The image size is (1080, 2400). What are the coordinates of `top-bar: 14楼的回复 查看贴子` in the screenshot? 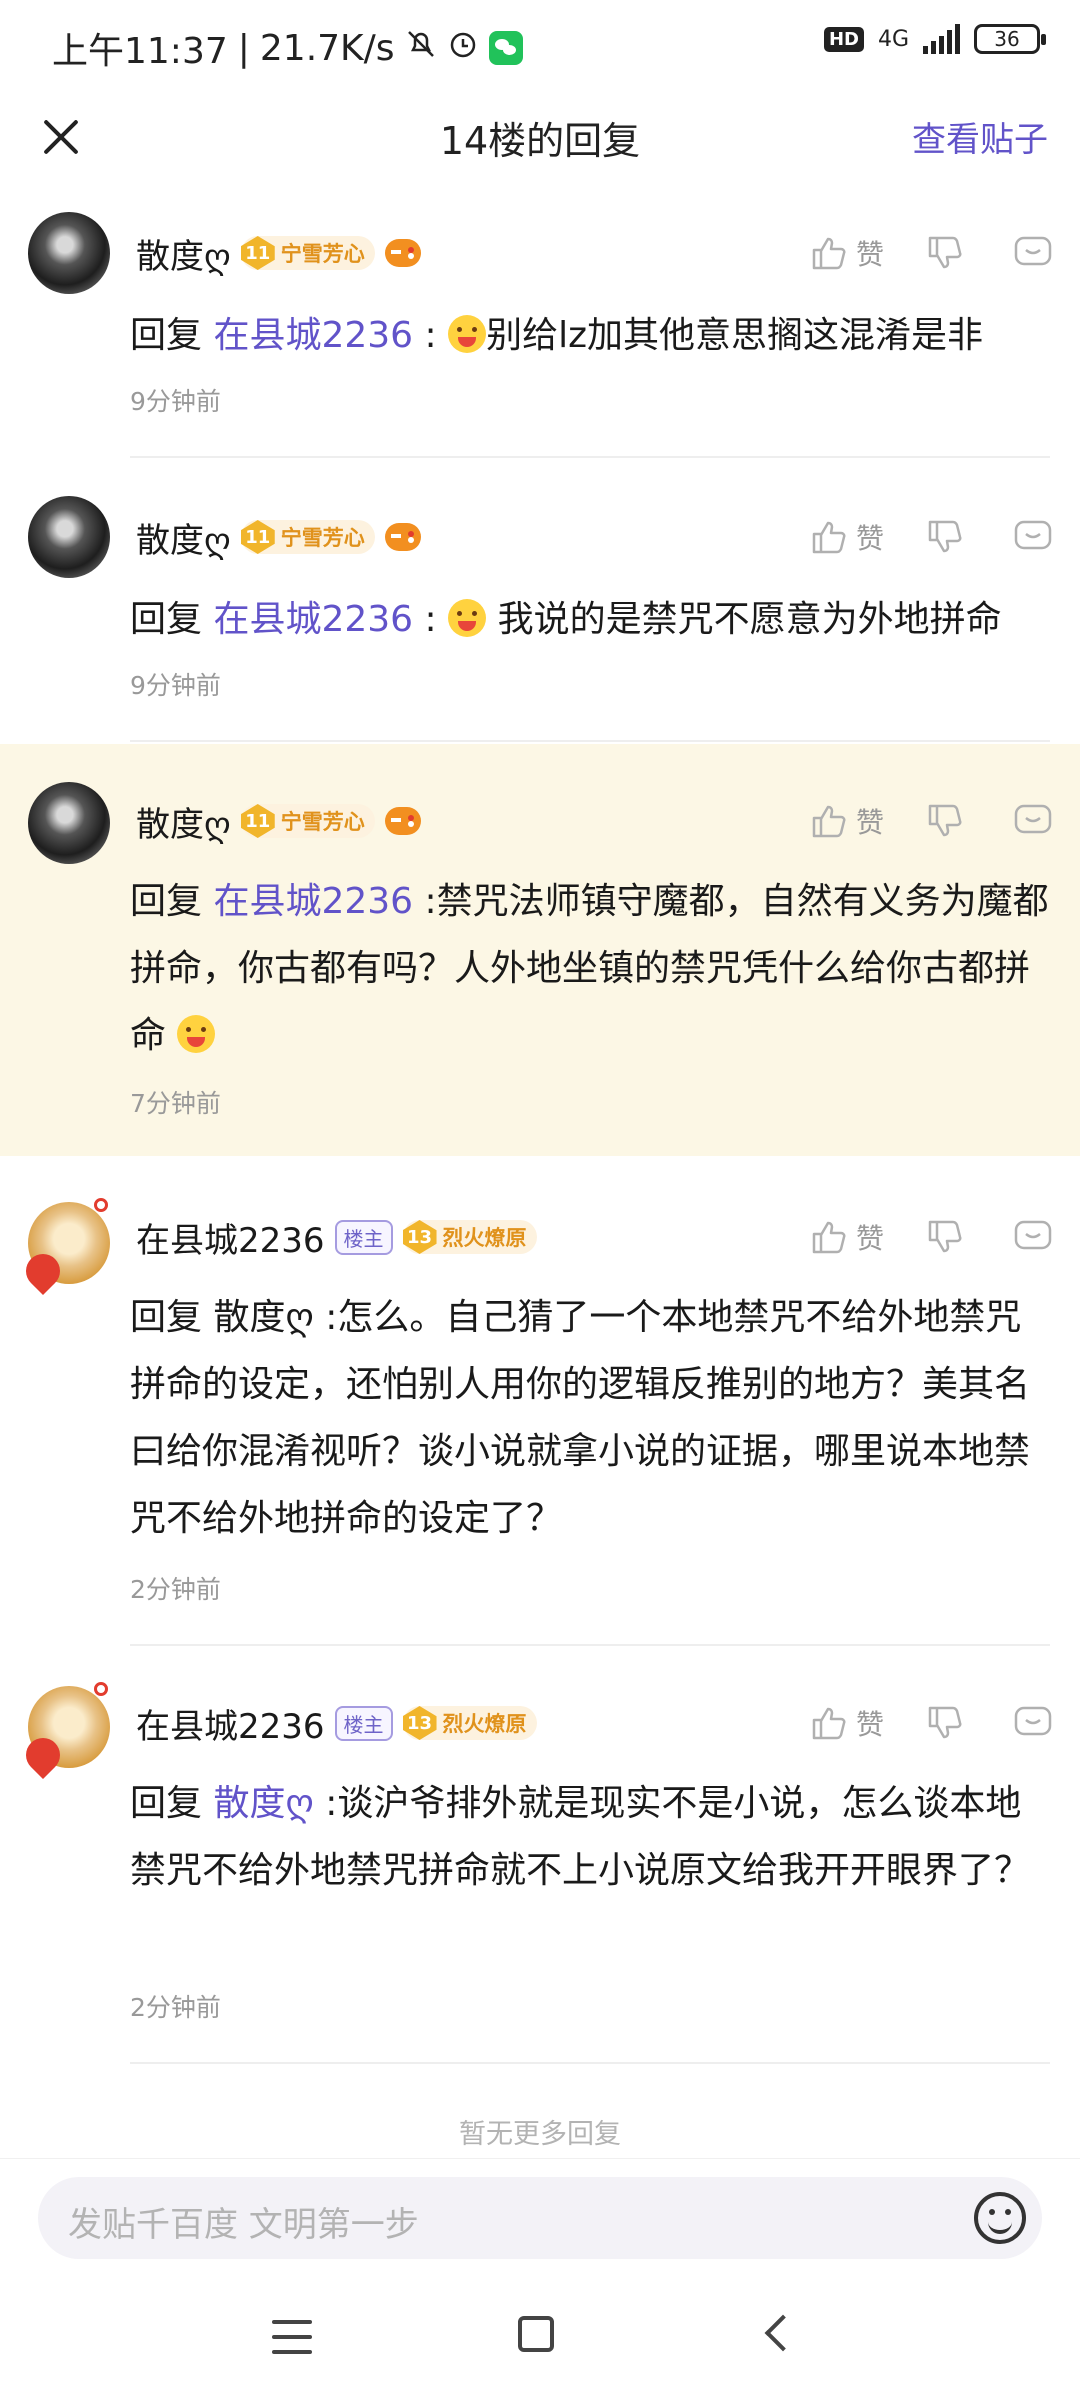 It's located at (540, 137).